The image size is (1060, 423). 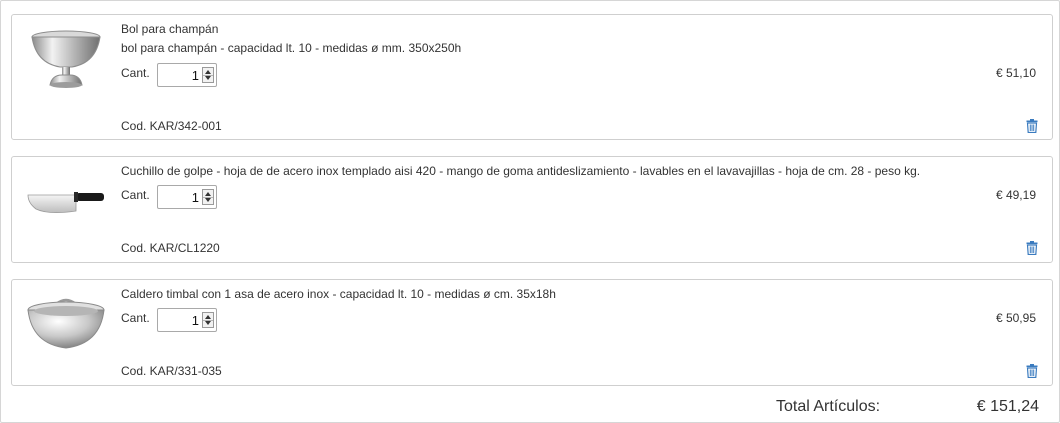 What do you see at coordinates (170, 29) in the screenshot?
I see `item-title: Bol para champán` at bounding box center [170, 29].